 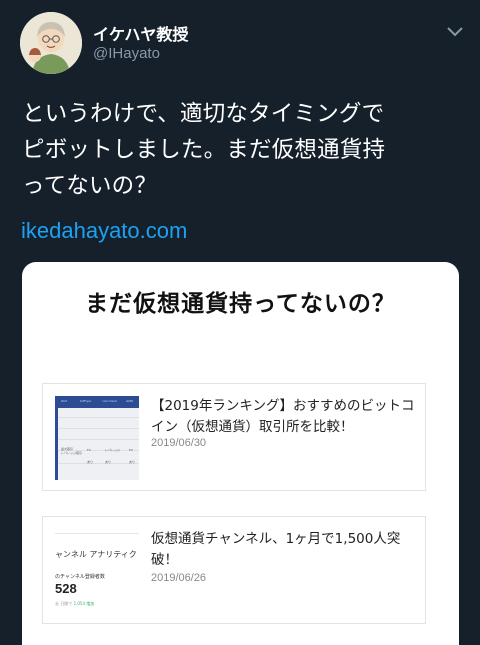 I want to click on thumb-header: bitFlyer, so click(x=86, y=401).